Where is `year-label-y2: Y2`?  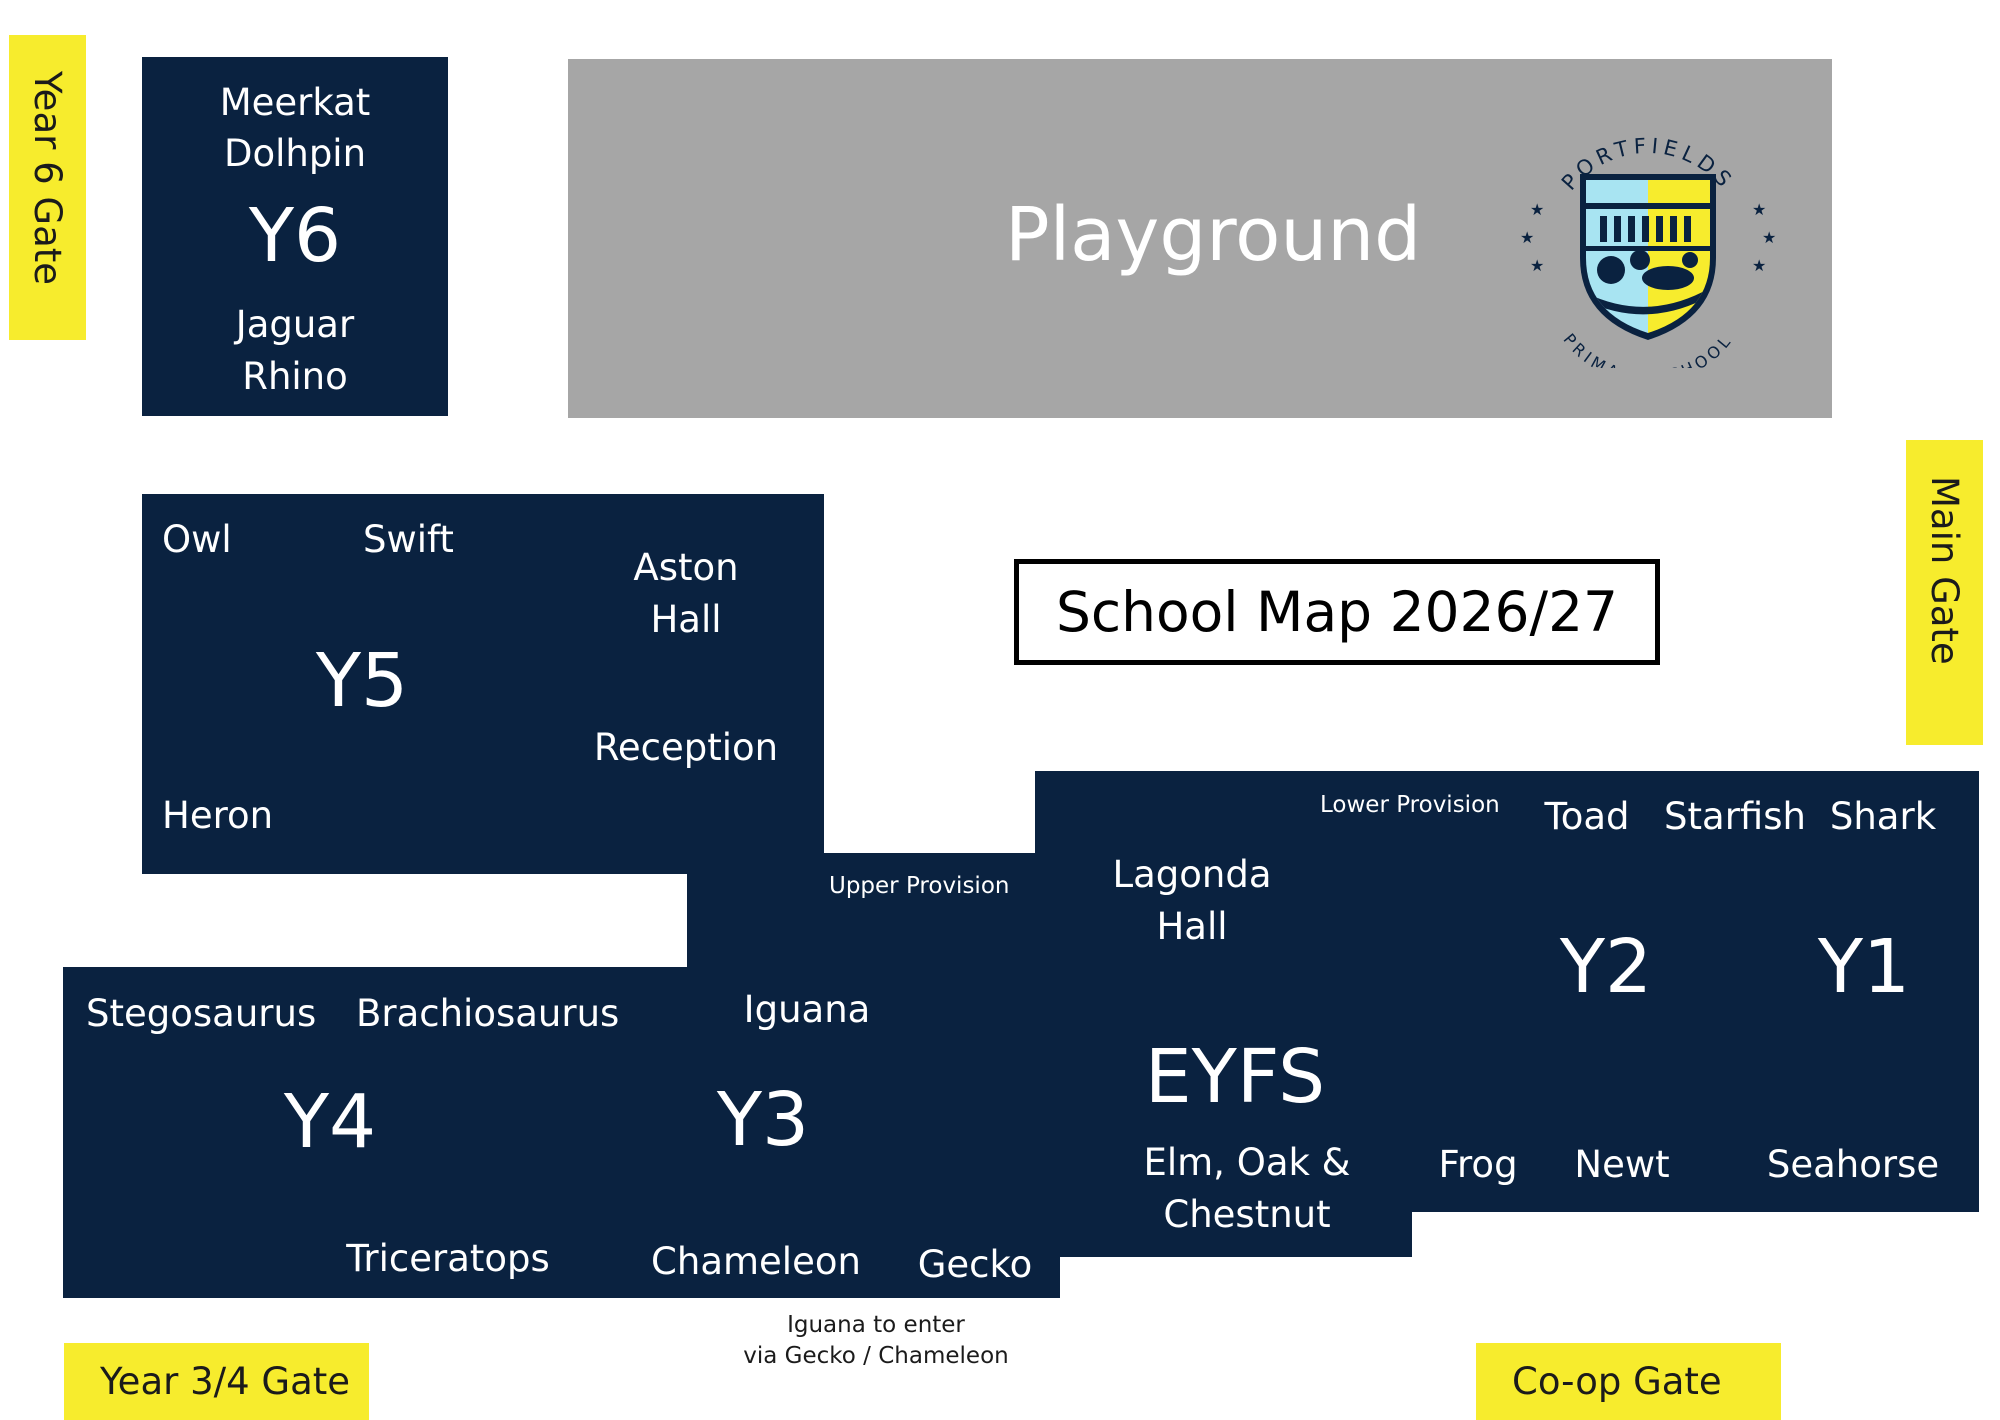
year-label-y2: Y2 is located at coordinates (1606, 967).